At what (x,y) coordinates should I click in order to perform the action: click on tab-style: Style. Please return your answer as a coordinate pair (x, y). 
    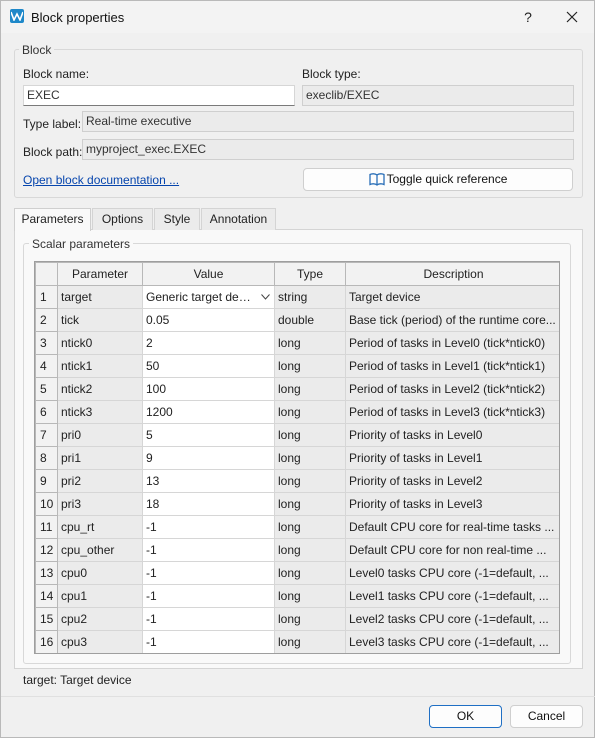
    Looking at the image, I should click on (177, 219).